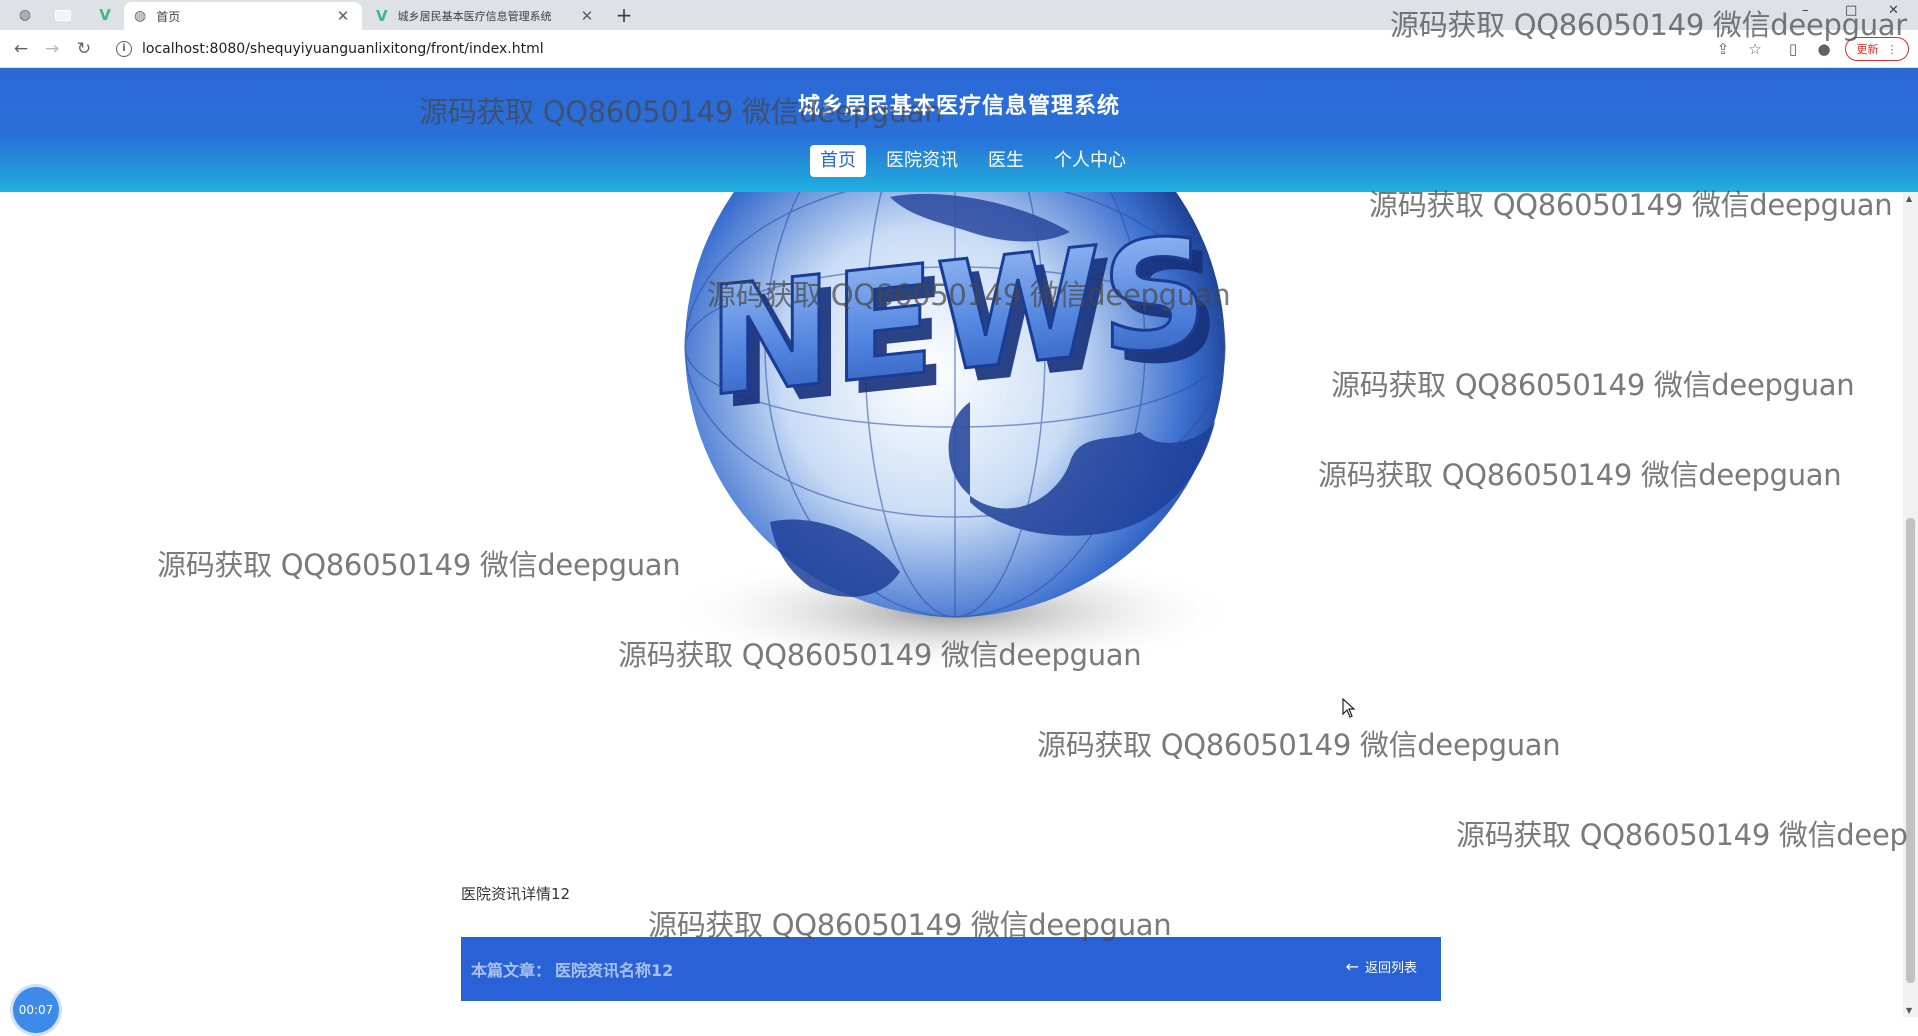 This screenshot has height=1036, width=1918. Describe the element at coordinates (1867, 49) in the screenshot. I see `update-label: 更新` at that location.